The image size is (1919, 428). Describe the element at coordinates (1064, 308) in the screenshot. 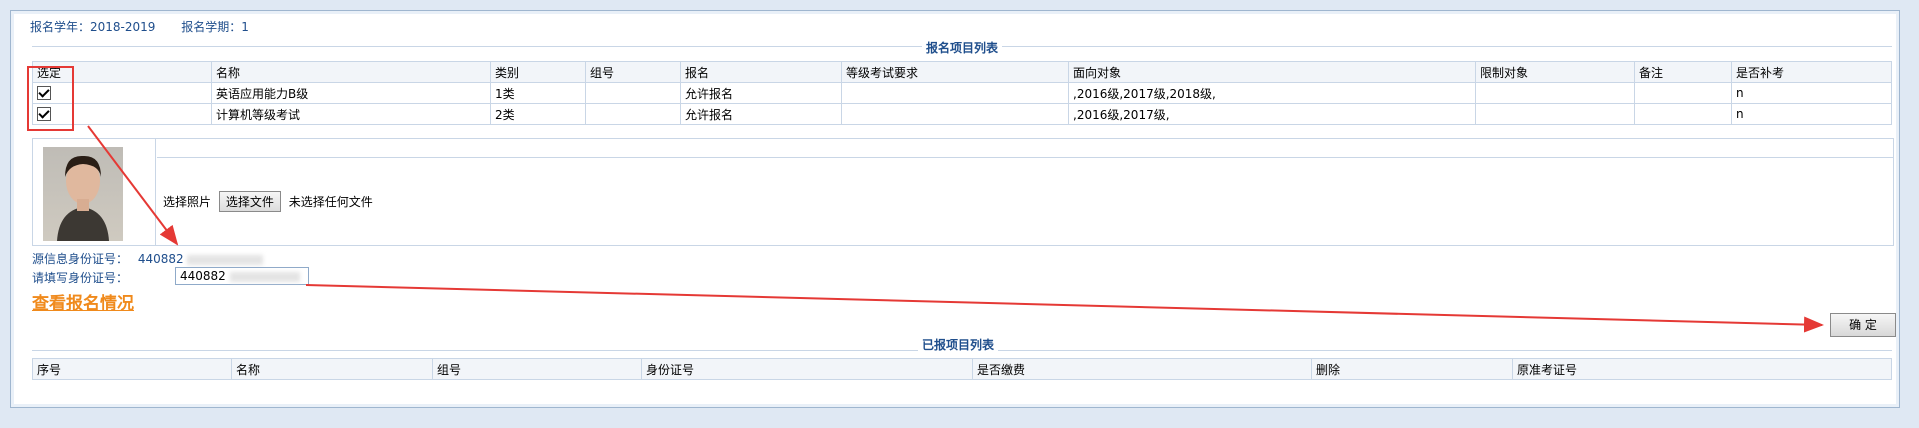

I see `arrow-to-confirm` at that location.